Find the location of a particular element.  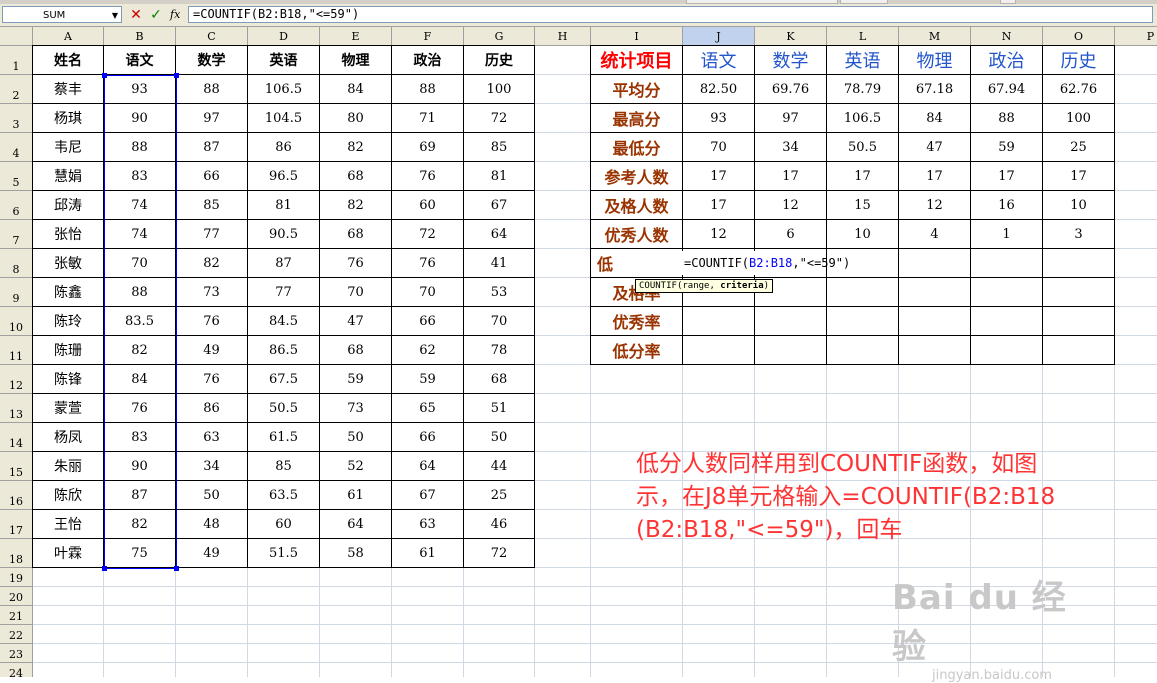

column-header: L is located at coordinates (863, 36).